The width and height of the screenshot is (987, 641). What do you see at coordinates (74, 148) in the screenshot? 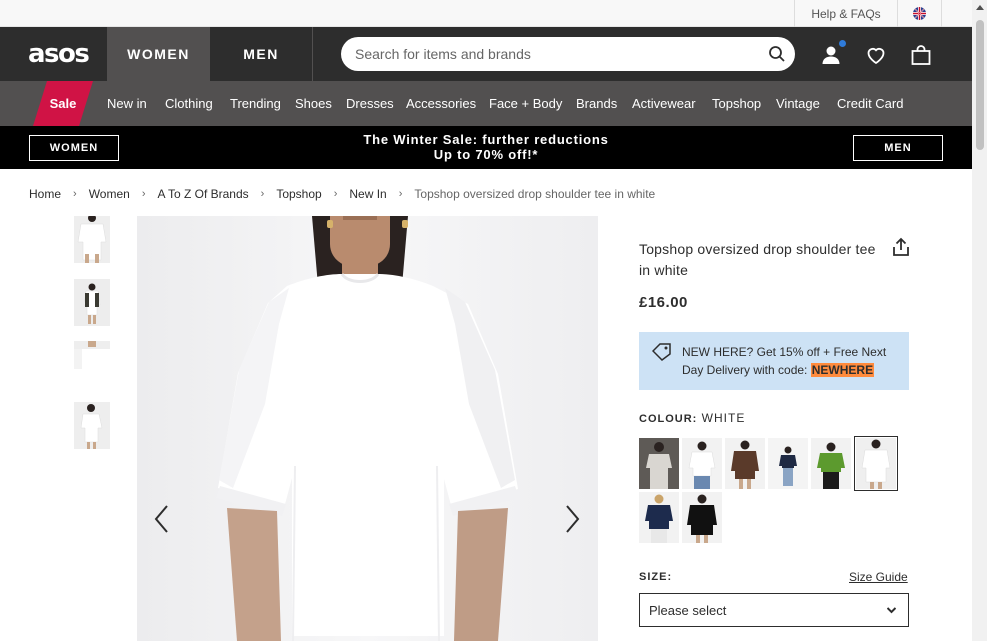
I see `promo-women-button: WOMEN` at bounding box center [74, 148].